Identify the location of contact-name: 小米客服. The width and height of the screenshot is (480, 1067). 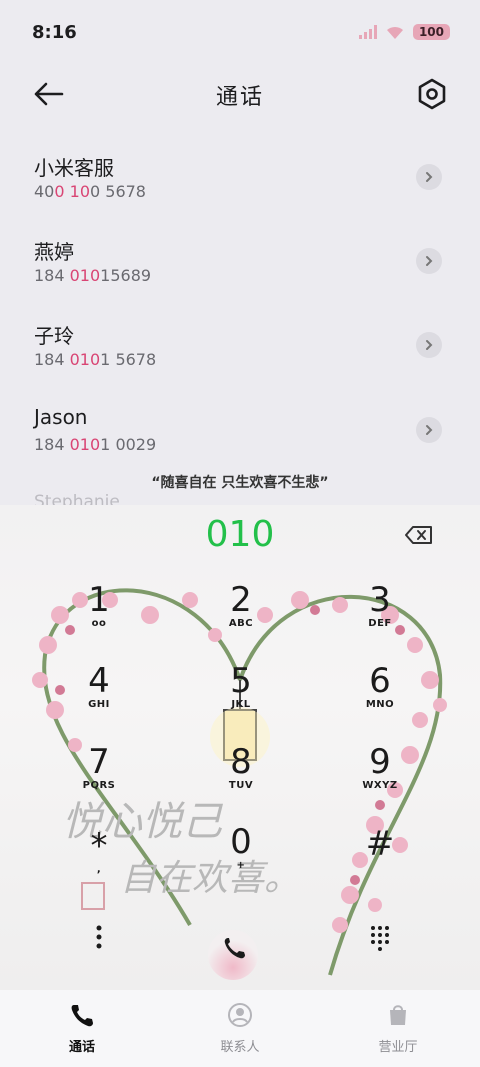
(74, 168).